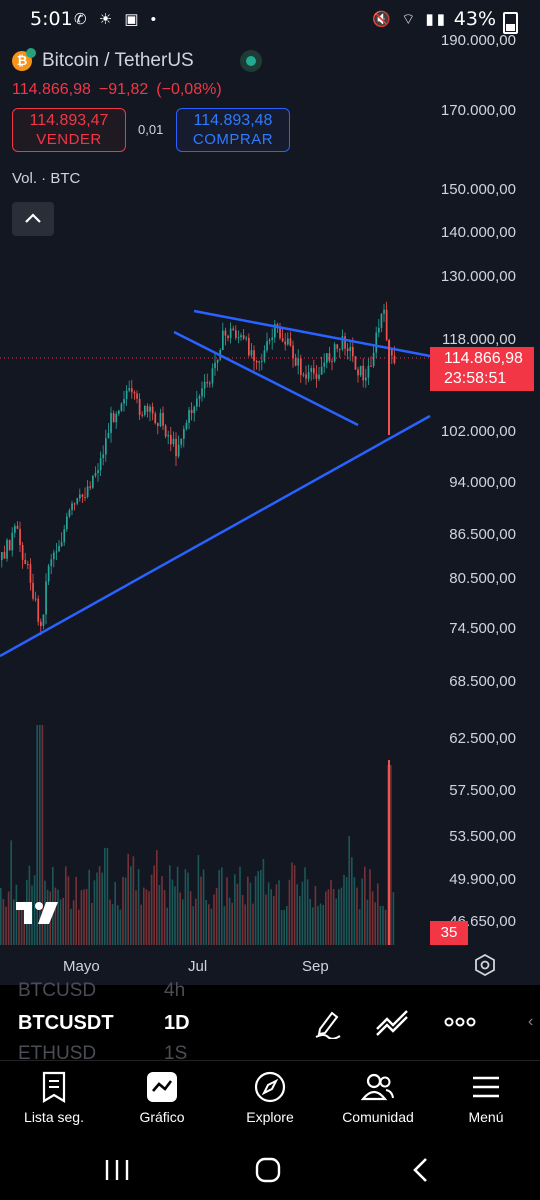 Image resolution: width=540 pixels, height=1200 pixels. What do you see at coordinates (33, 219) in the screenshot?
I see `collapse-legend-button` at bounding box center [33, 219].